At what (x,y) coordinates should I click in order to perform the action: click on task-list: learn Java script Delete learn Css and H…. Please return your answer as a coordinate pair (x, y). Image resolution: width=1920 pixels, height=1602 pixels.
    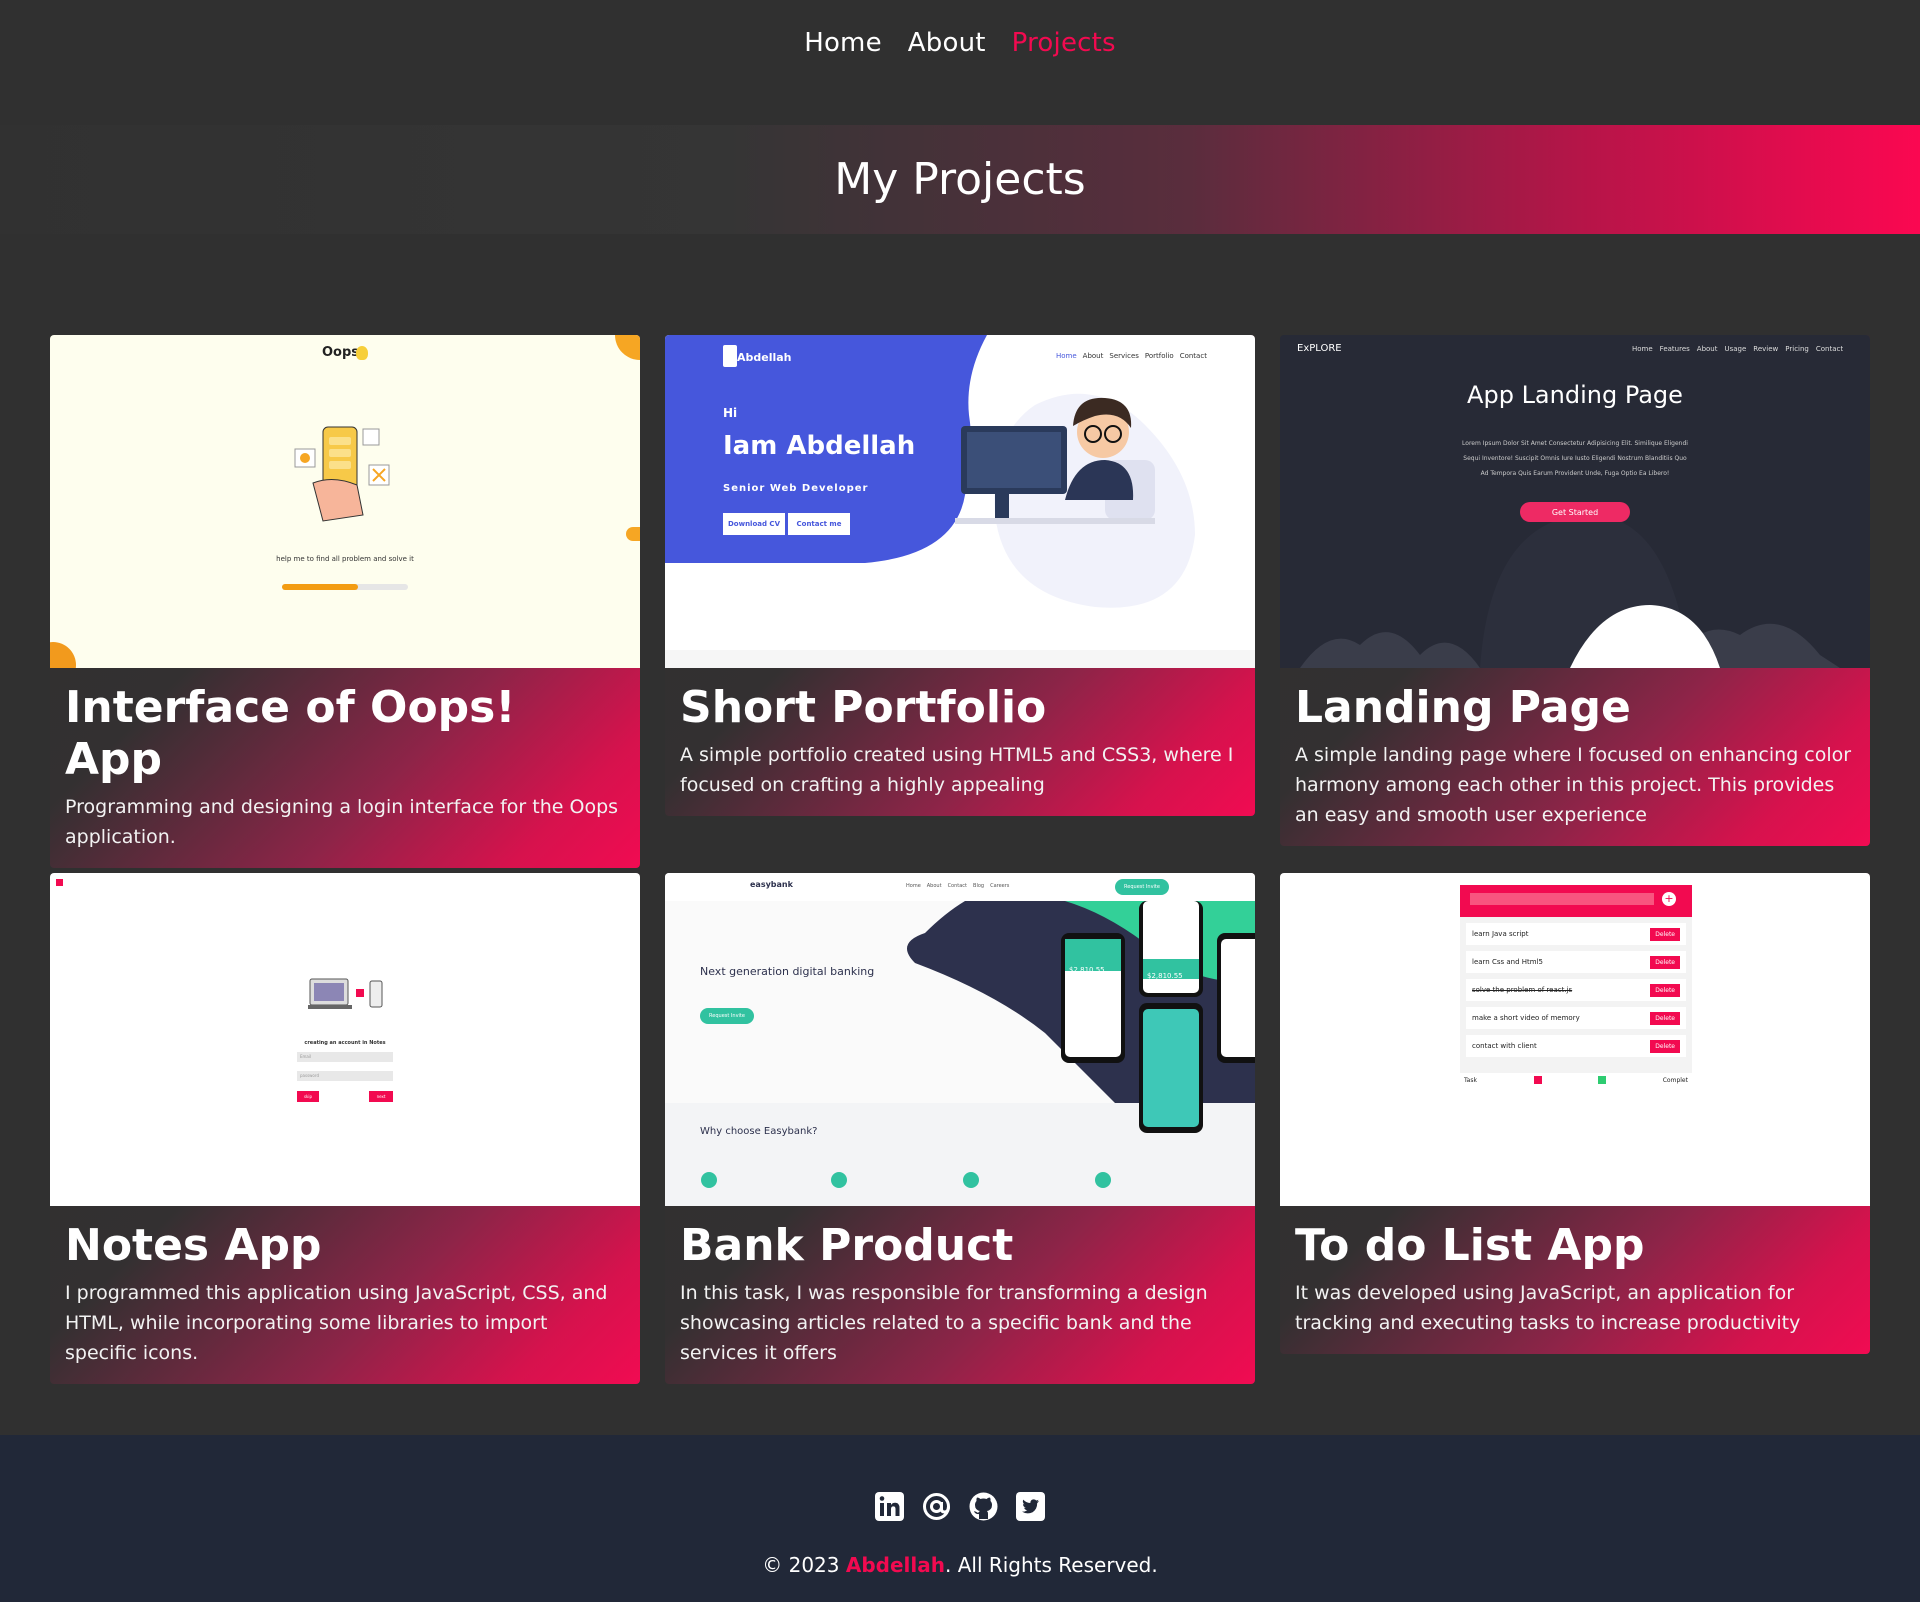
    Looking at the image, I should click on (1576, 998).